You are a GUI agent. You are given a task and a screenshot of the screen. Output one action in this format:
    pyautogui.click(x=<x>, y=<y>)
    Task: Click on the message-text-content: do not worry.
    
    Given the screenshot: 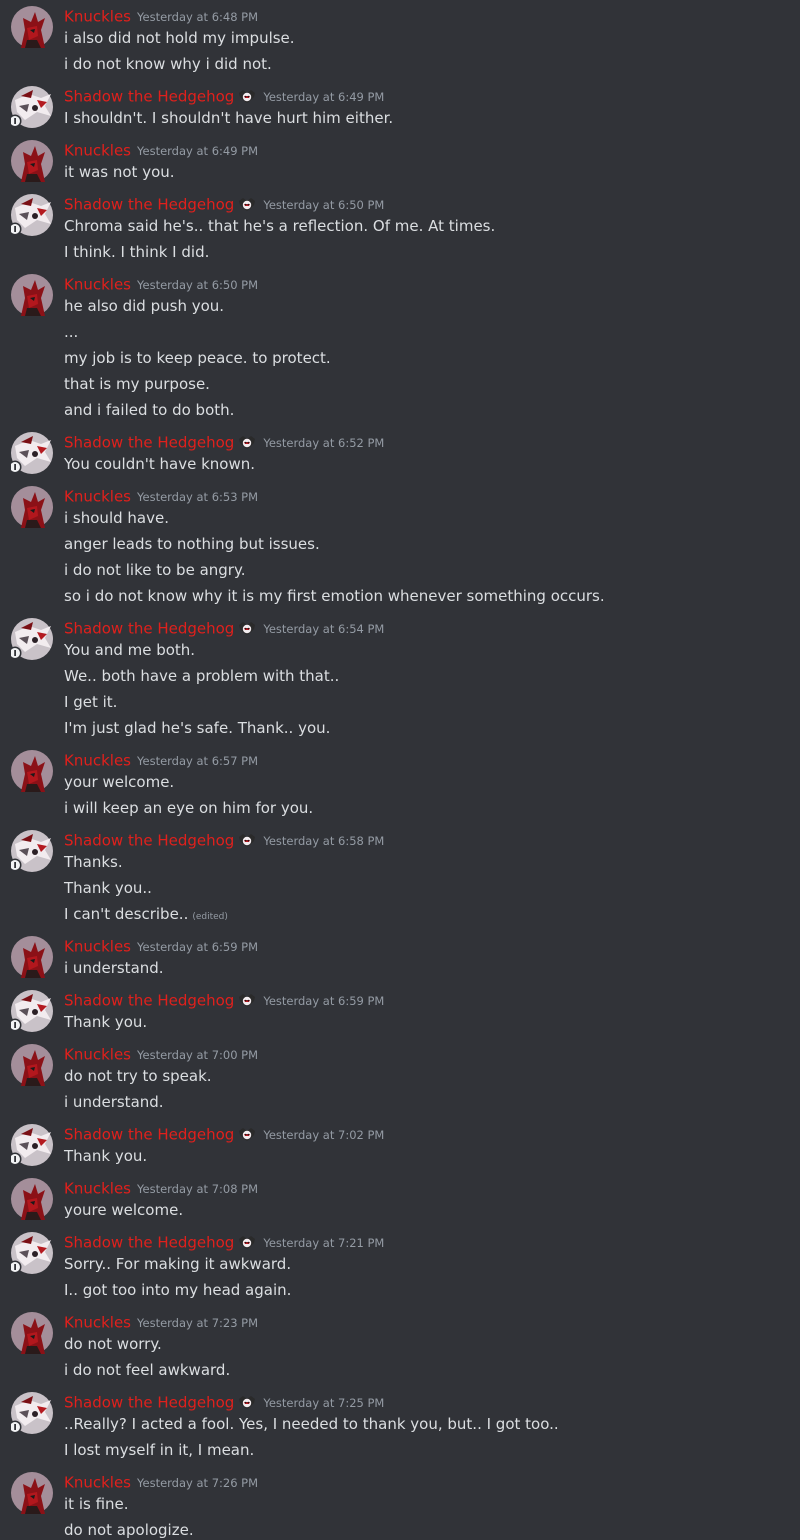 What is the action you would take?
    pyautogui.click(x=113, y=1344)
    